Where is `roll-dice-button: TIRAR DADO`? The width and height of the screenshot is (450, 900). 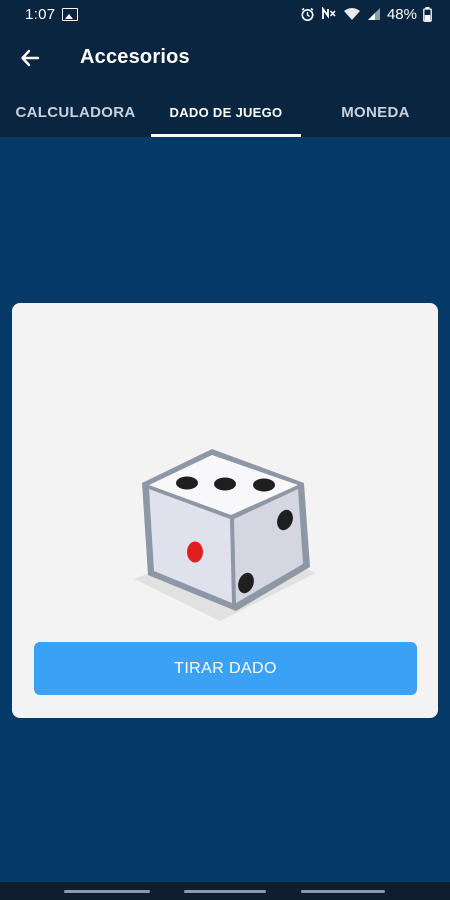
roll-dice-button: TIRAR DADO is located at coordinates (225, 668).